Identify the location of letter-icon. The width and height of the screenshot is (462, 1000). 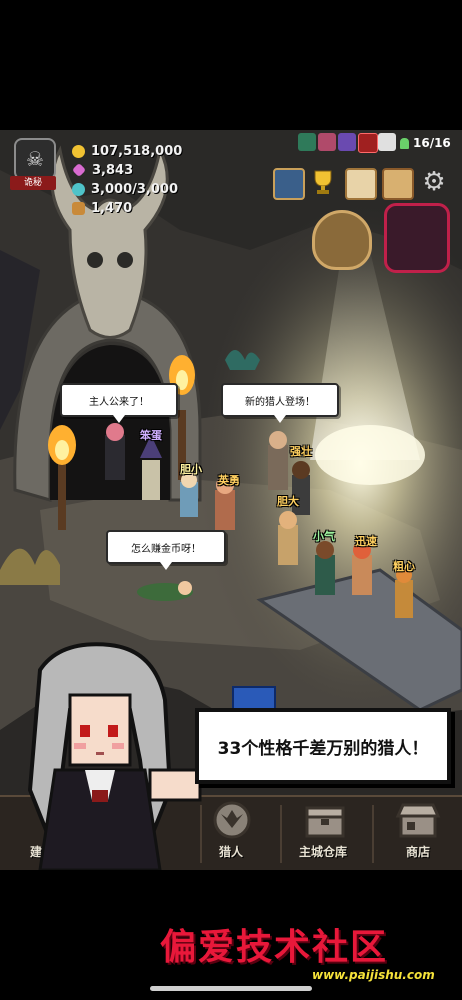
(361, 184).